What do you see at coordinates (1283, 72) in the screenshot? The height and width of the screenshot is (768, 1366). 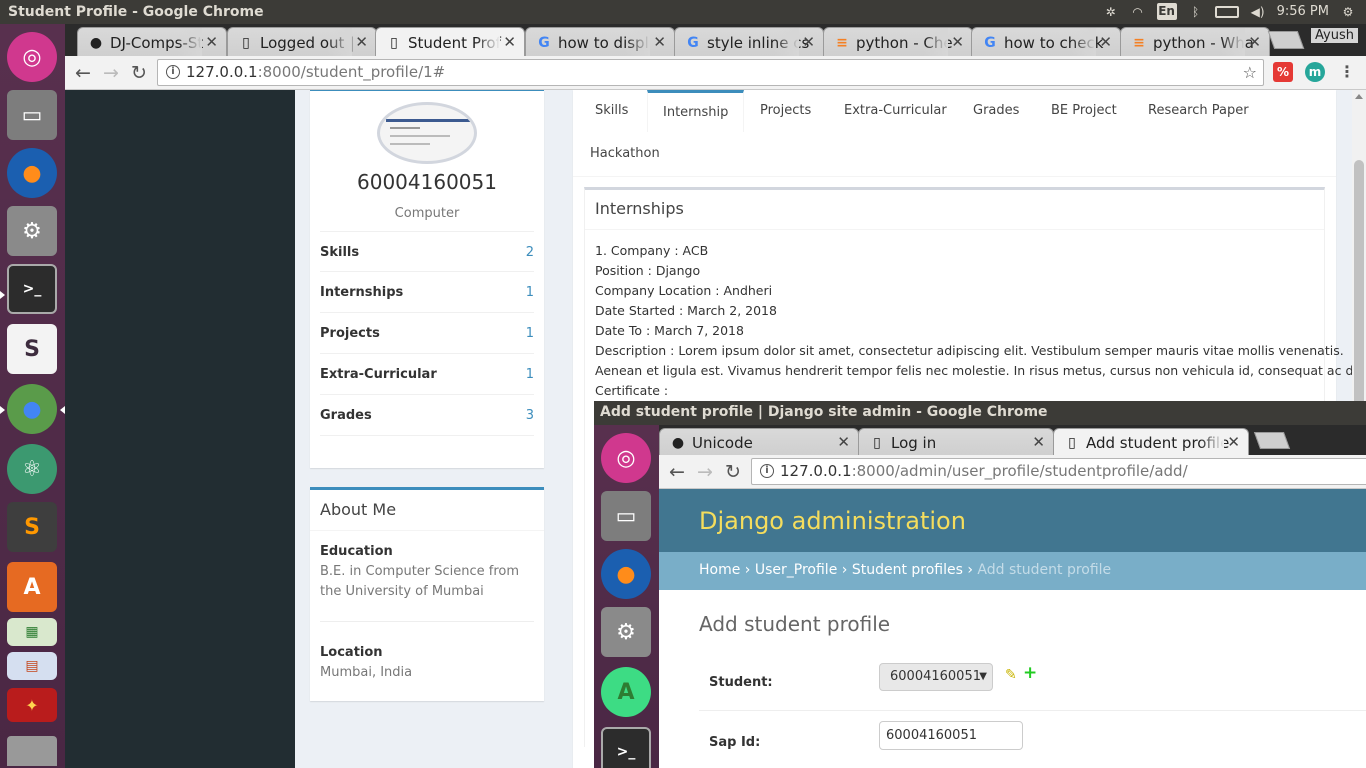 I see `extension-icon: %` at bounding box center [1283, 72].